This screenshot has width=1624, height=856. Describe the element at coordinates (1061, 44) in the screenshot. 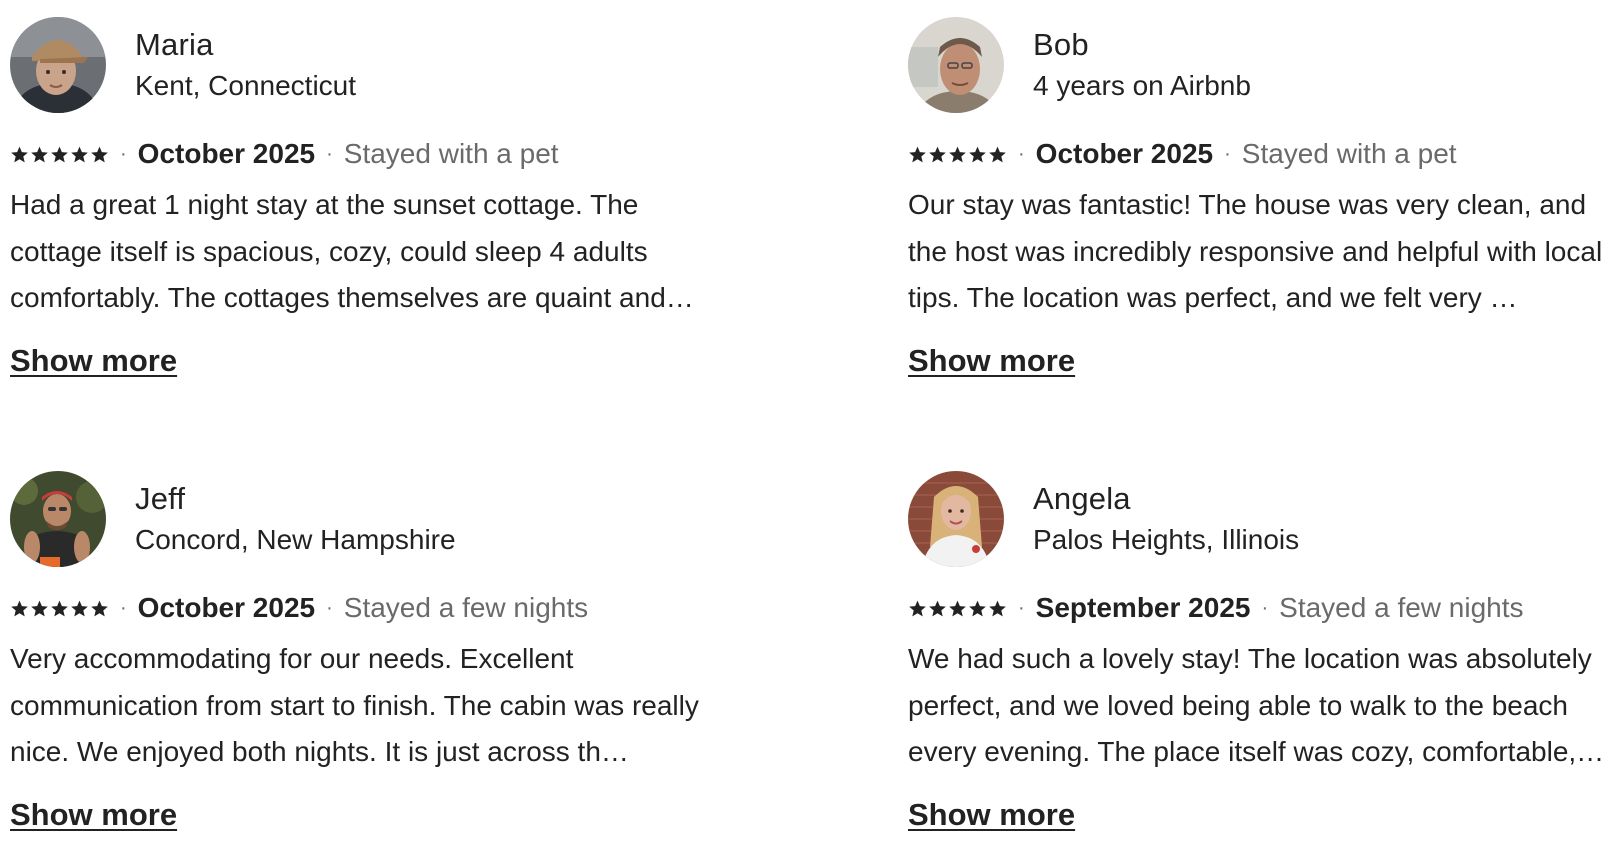

I see `reviewer-name: Bob` at that location.